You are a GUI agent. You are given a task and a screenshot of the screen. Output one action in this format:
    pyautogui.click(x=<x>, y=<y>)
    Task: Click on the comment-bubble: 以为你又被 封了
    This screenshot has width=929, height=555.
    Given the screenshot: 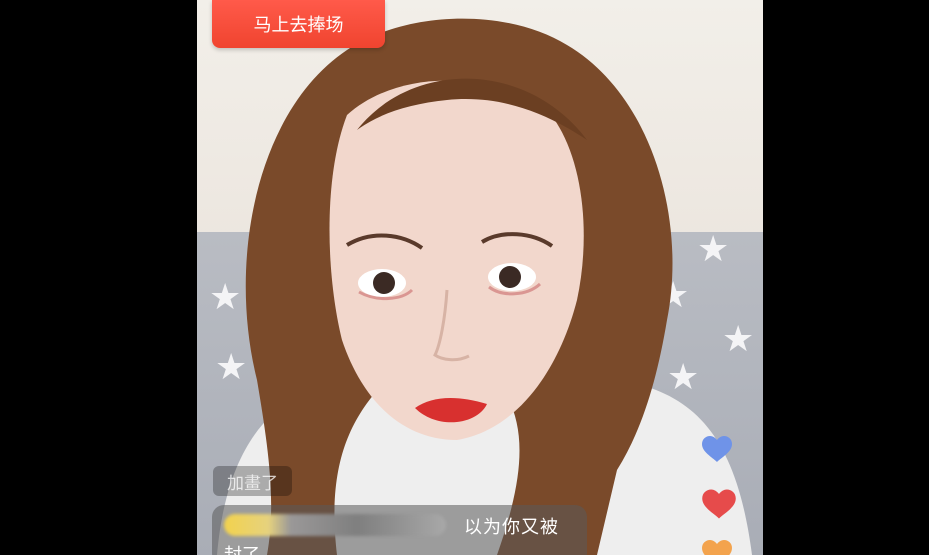 What is the action you would take?
    pyautogui.click(x=399, y=530)
    